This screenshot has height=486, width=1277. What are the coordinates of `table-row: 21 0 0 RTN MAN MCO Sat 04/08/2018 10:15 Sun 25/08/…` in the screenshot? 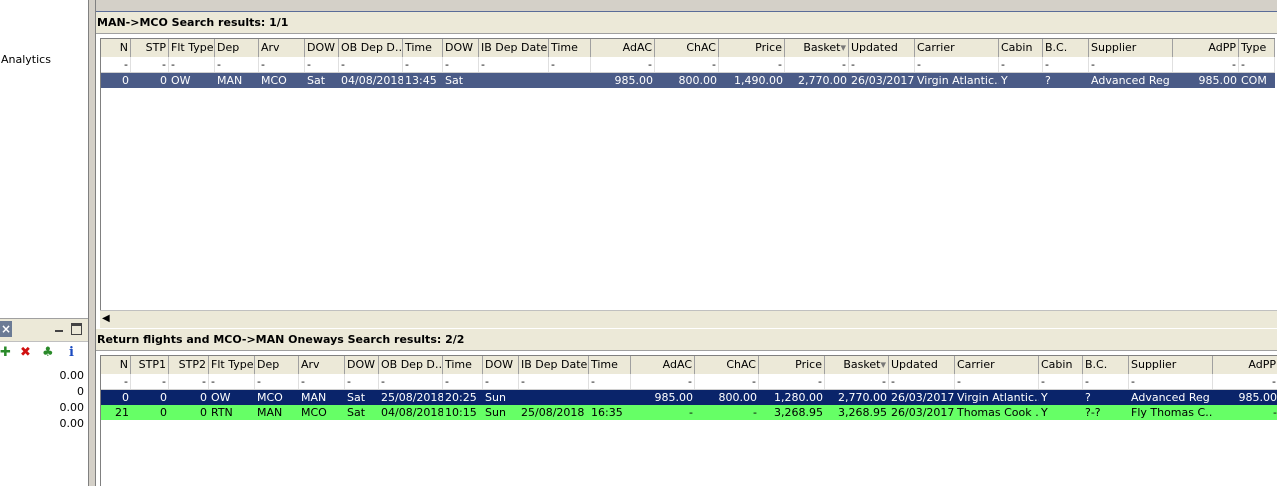 It's located at (689, 412).